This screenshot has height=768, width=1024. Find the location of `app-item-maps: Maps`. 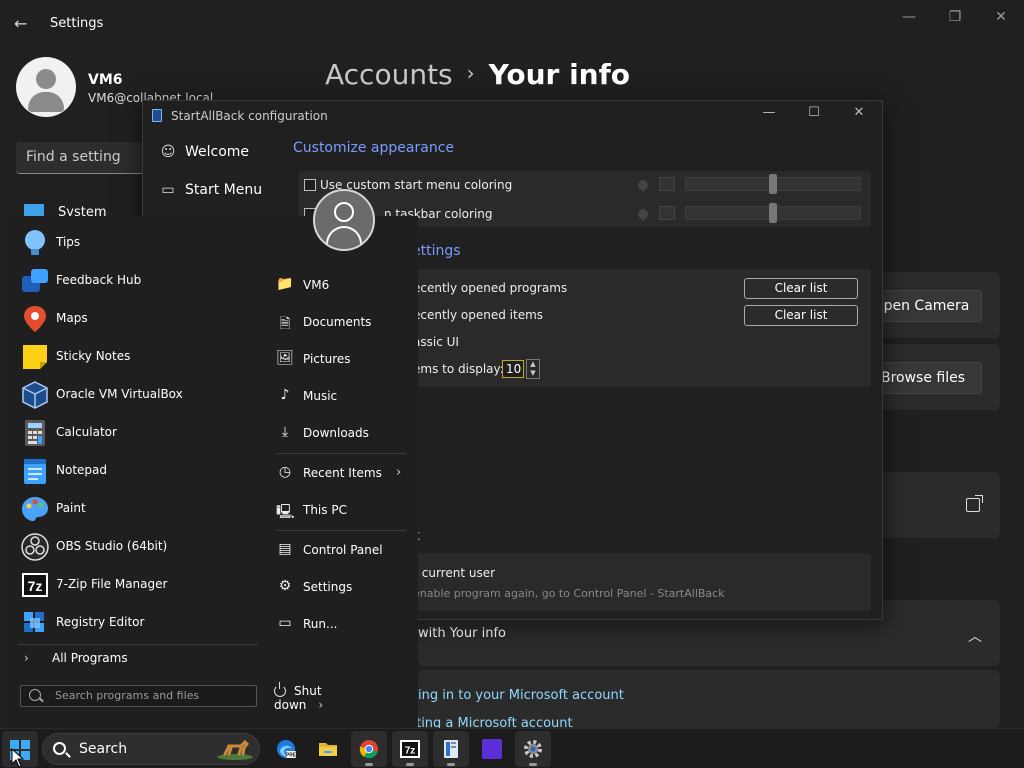

app-item-maps: Maps is located at coordinates (138, 319).